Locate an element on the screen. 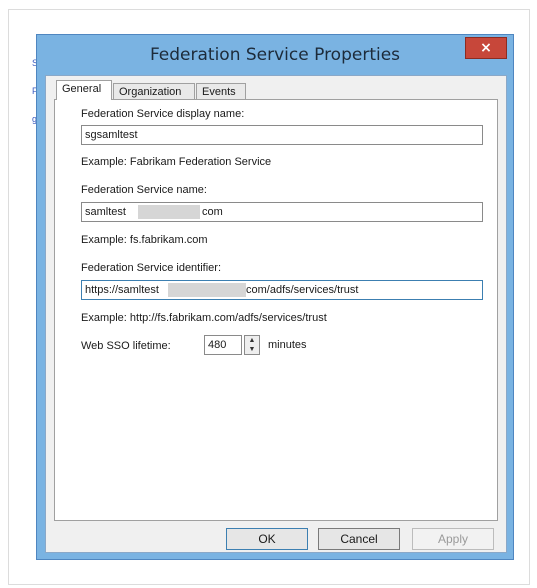  service-name-prefix: samltest is located at coordinates (105, 212).